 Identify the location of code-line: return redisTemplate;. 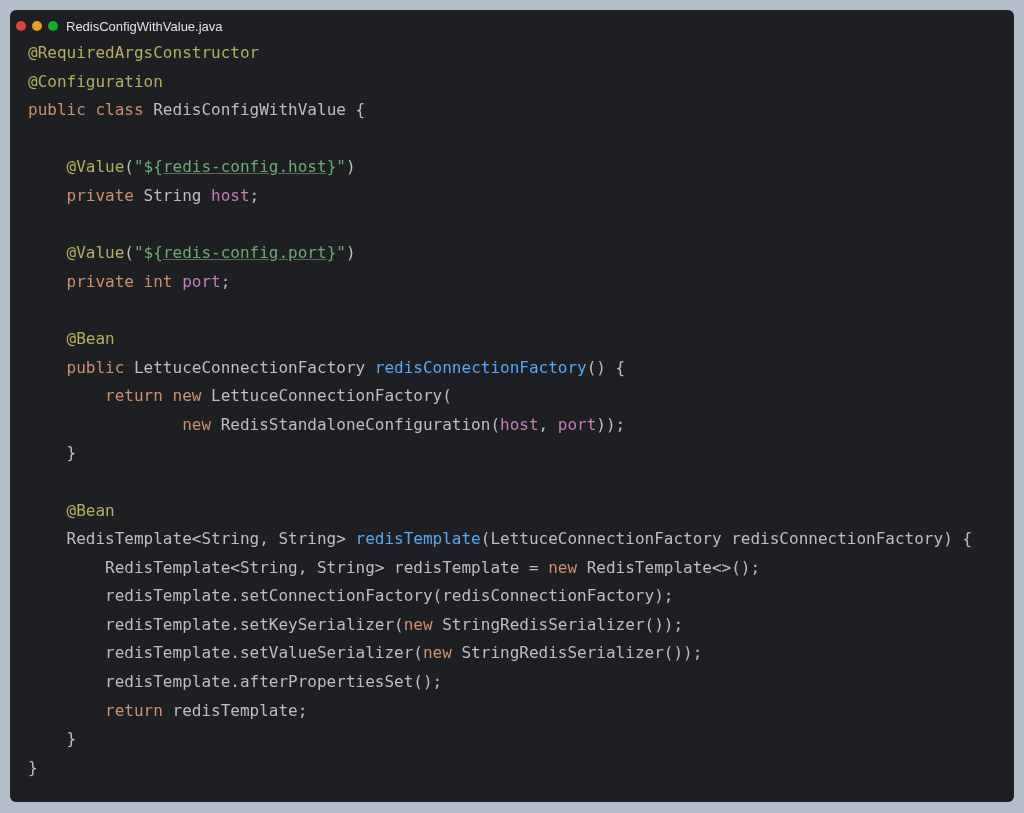
(206, 710).